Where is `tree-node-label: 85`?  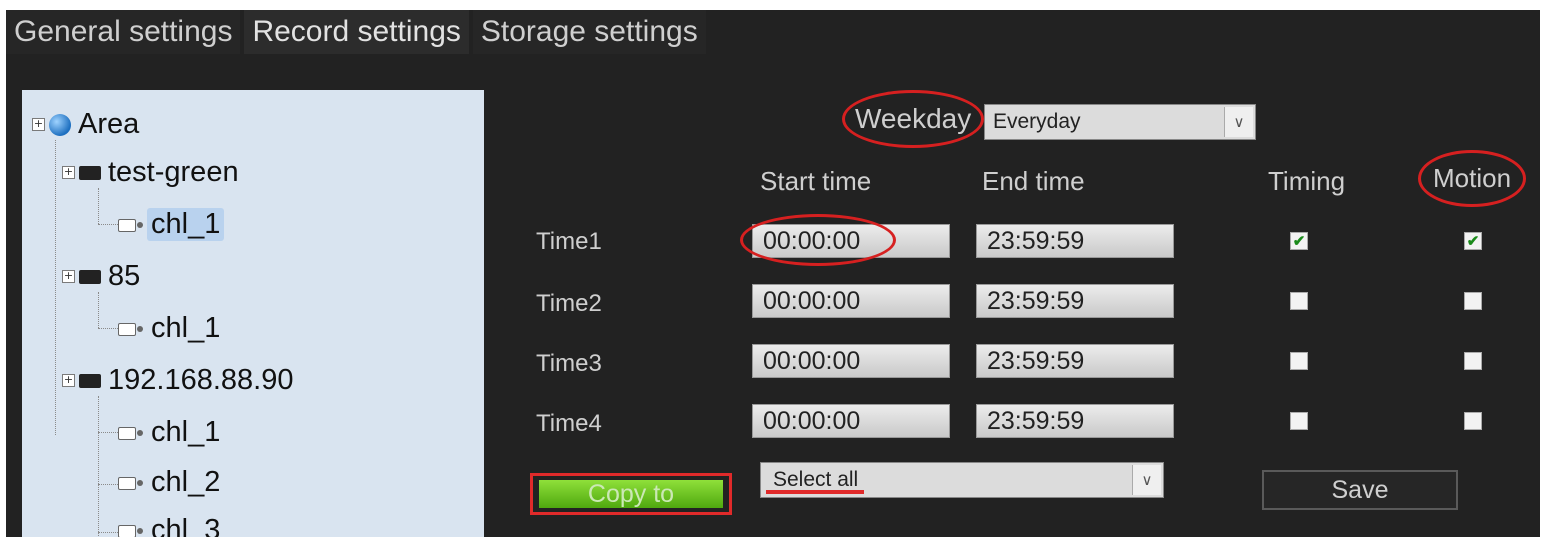 tree-node-label: 85 is located at coordinates (124, 276).